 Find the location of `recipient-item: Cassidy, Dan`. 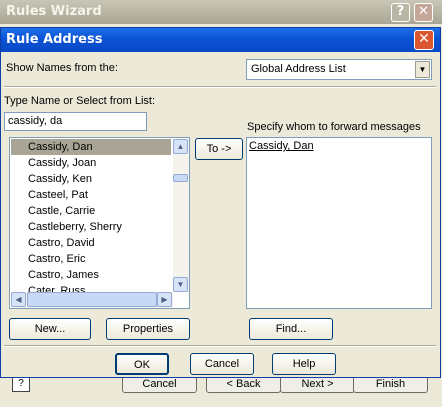

recipient-item: Cassidy, Dan is located at coordinates (281, 146).